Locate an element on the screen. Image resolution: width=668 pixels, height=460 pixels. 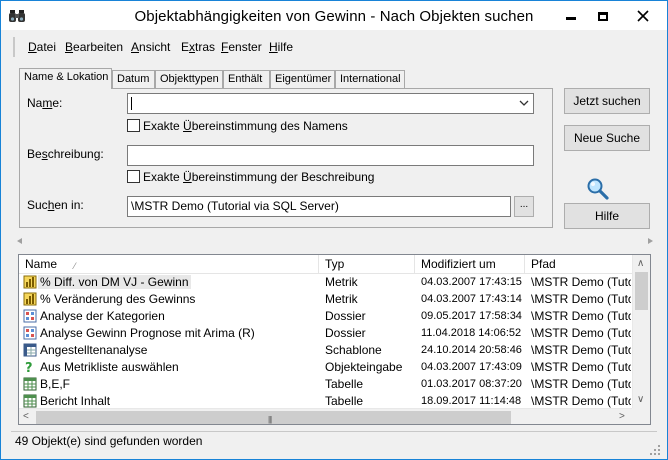
description-input is located at coordinates (330, 155).